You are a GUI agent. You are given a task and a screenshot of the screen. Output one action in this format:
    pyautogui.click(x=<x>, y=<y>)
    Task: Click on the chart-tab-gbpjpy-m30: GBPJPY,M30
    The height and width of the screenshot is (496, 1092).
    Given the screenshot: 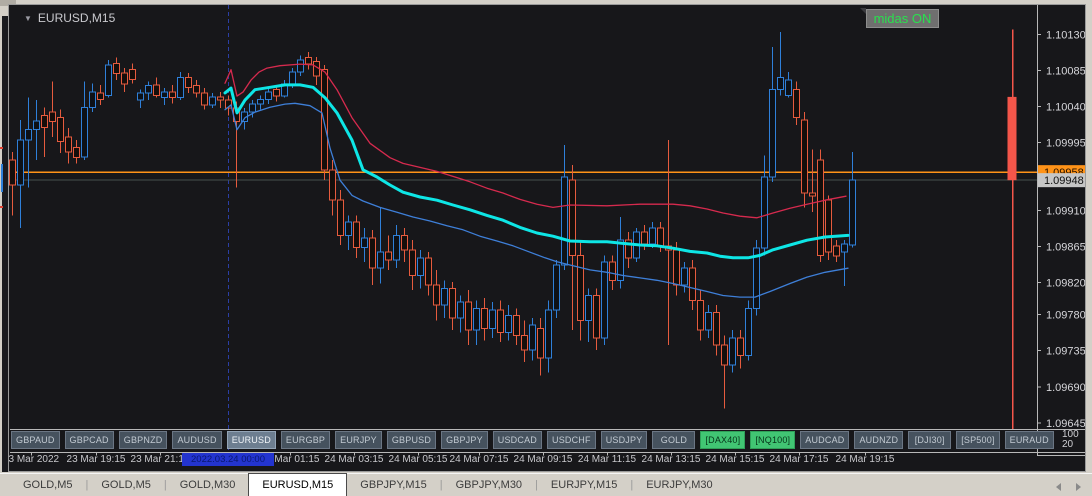 What is the action you would take?
    pyautogui.click(x=489, y=485)
    